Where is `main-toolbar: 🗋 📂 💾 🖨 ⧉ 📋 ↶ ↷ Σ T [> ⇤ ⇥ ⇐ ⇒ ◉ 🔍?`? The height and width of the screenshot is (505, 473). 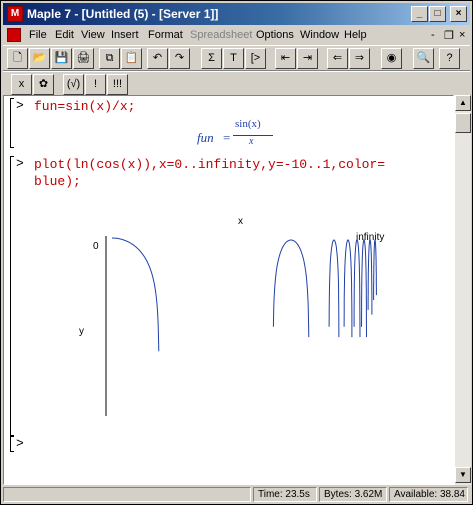
main-toolbar: 🗋 📂 💾 🖨 ⧉ 📋 ↶ ↷ Σ T [> ⇤ ⇥ ⇐ ⇒ ◉ 🔍? is located at coordinates (236, 58).